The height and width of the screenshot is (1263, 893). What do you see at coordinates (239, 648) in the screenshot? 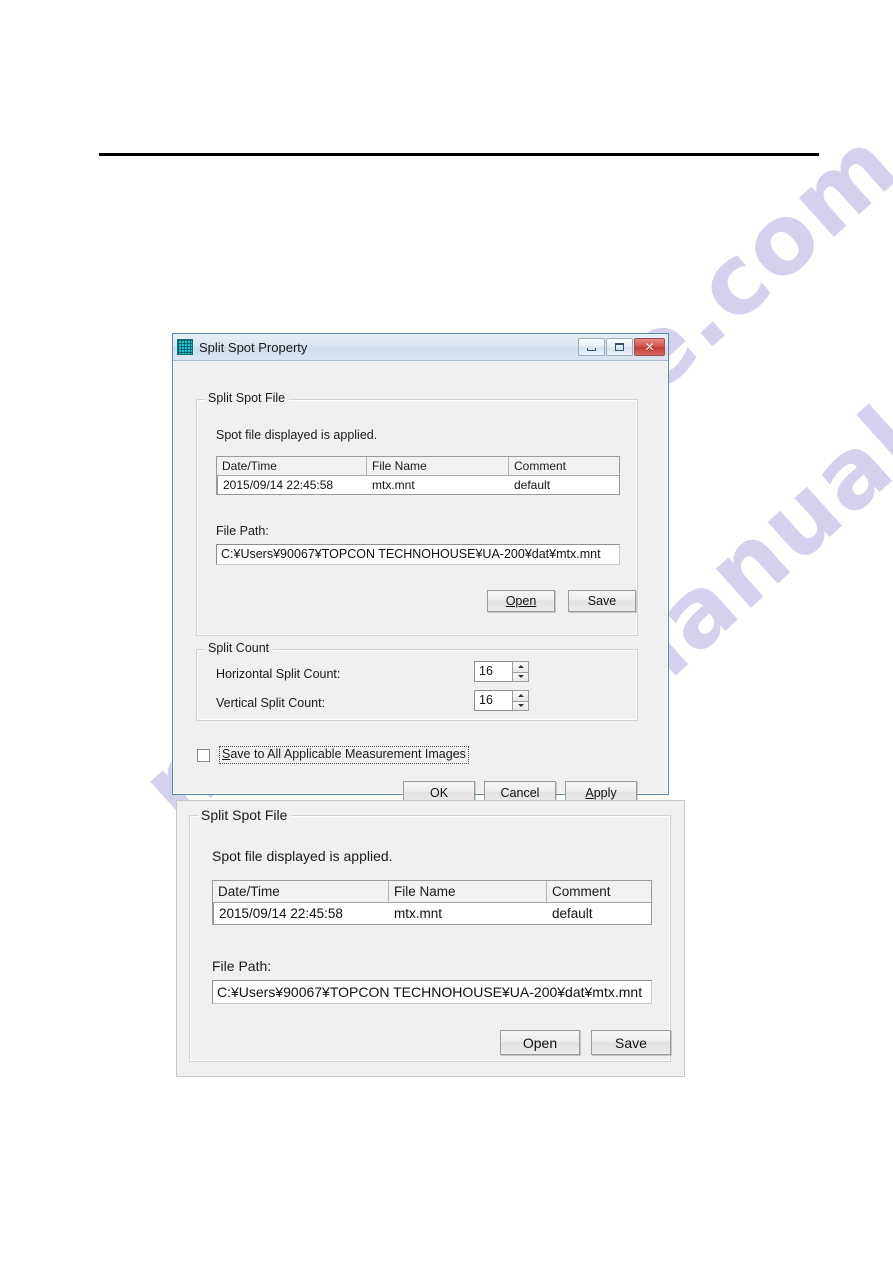
I see `split-count-legend: Split Count` at bounding box center [239, 648].